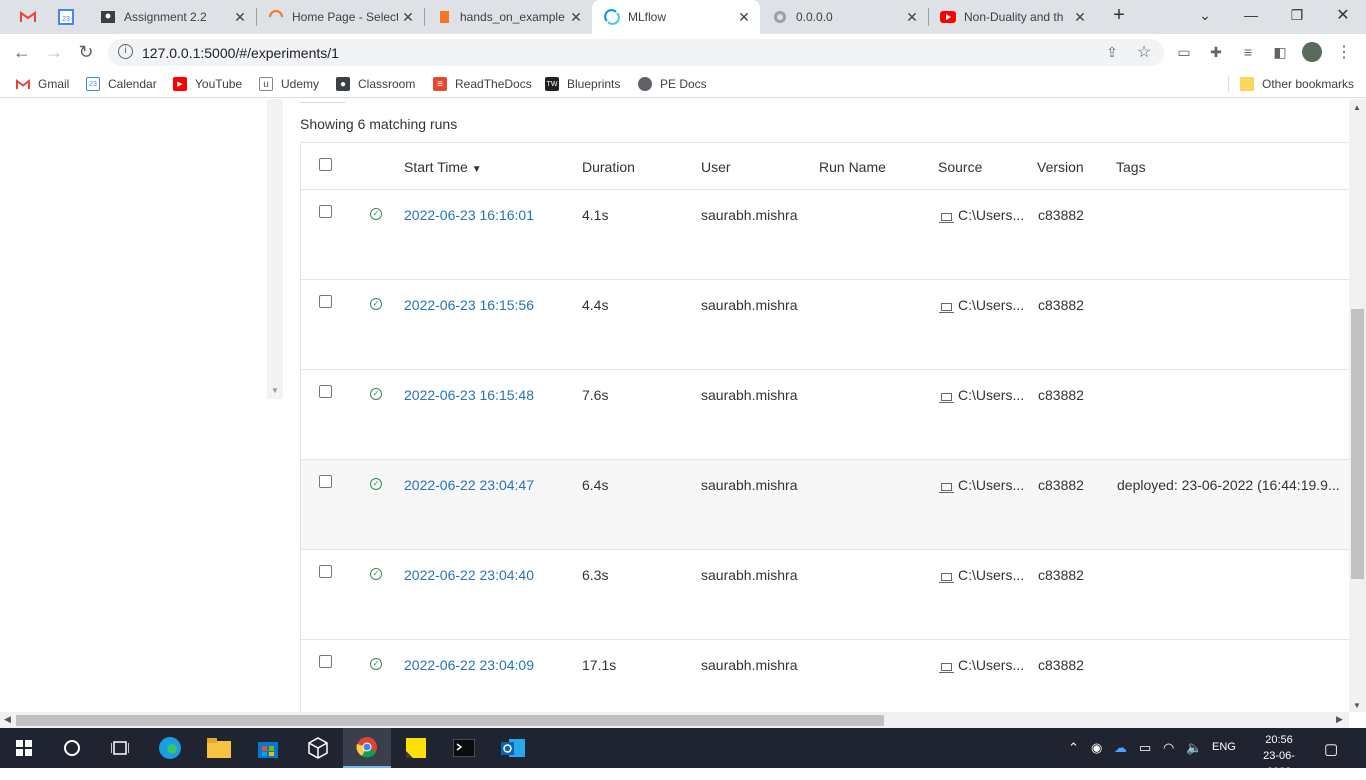  I want to click on run-start-time-link: 2022-06-23 16:16:01, so click(469, 215).